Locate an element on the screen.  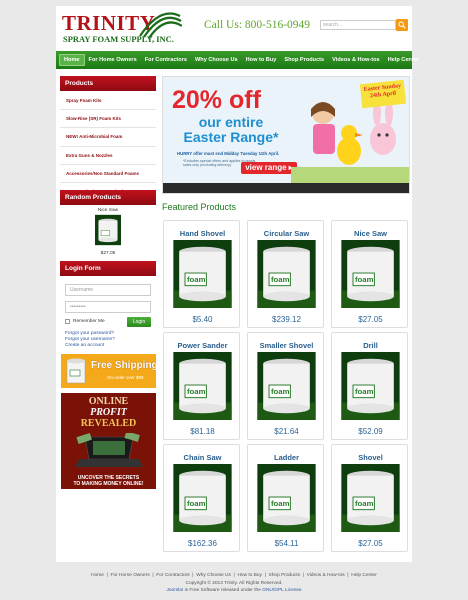
product-name: Hand Shovel is located at coordinates (202, 233).